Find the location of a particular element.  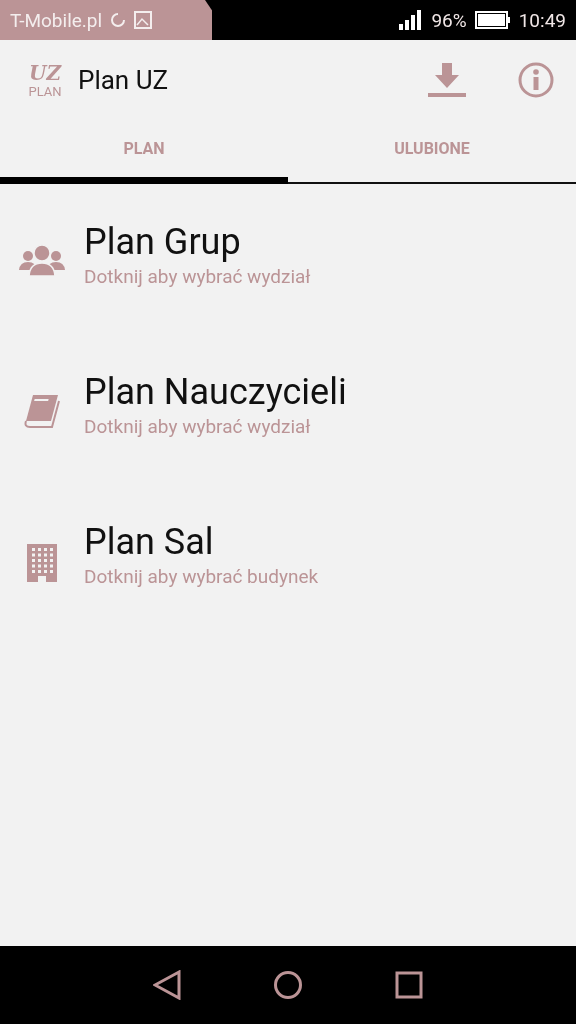

logo-mark: UZ is located at coordinates (44, 72).